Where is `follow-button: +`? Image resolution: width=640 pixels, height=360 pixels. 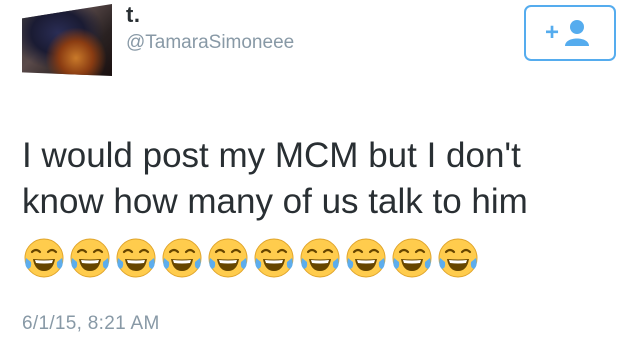 follow-button: + is located at coordinates (570, 33).